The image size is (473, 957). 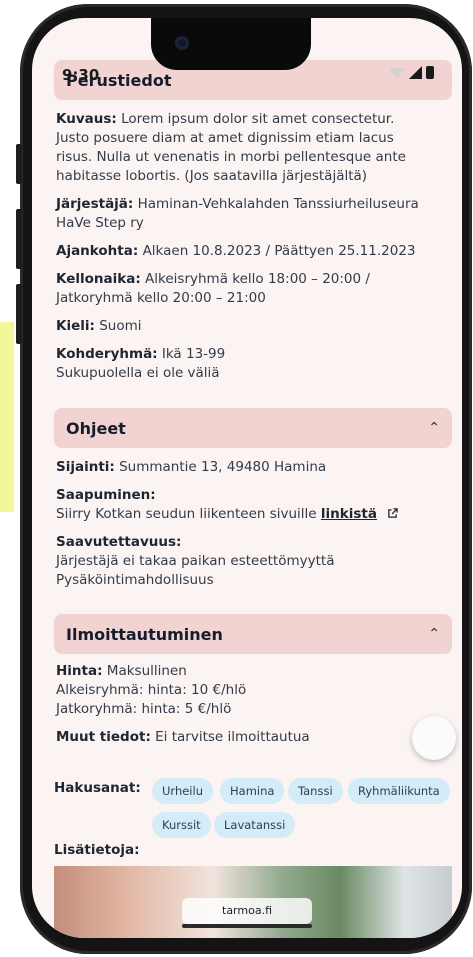 What do you see at coordinates (186, 514) in the screenshot?
I see `saapuminen-text: Siirry Kotkan seudun liikenteen sivuille` at bounding box center [186, 514].